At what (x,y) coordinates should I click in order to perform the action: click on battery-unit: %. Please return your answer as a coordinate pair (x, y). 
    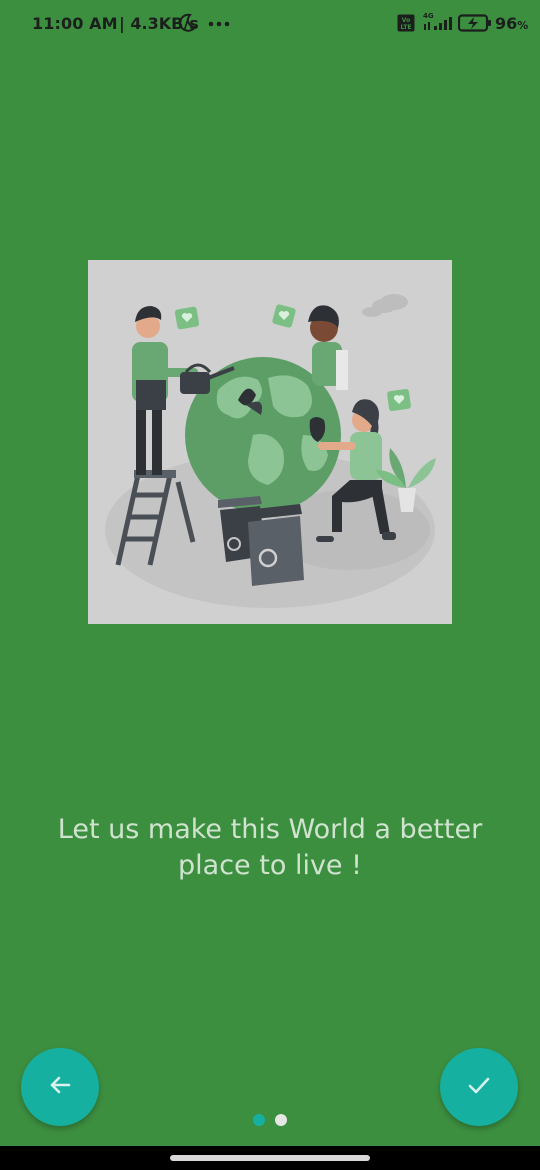
    Looking at the image, I should click on (523, 25).